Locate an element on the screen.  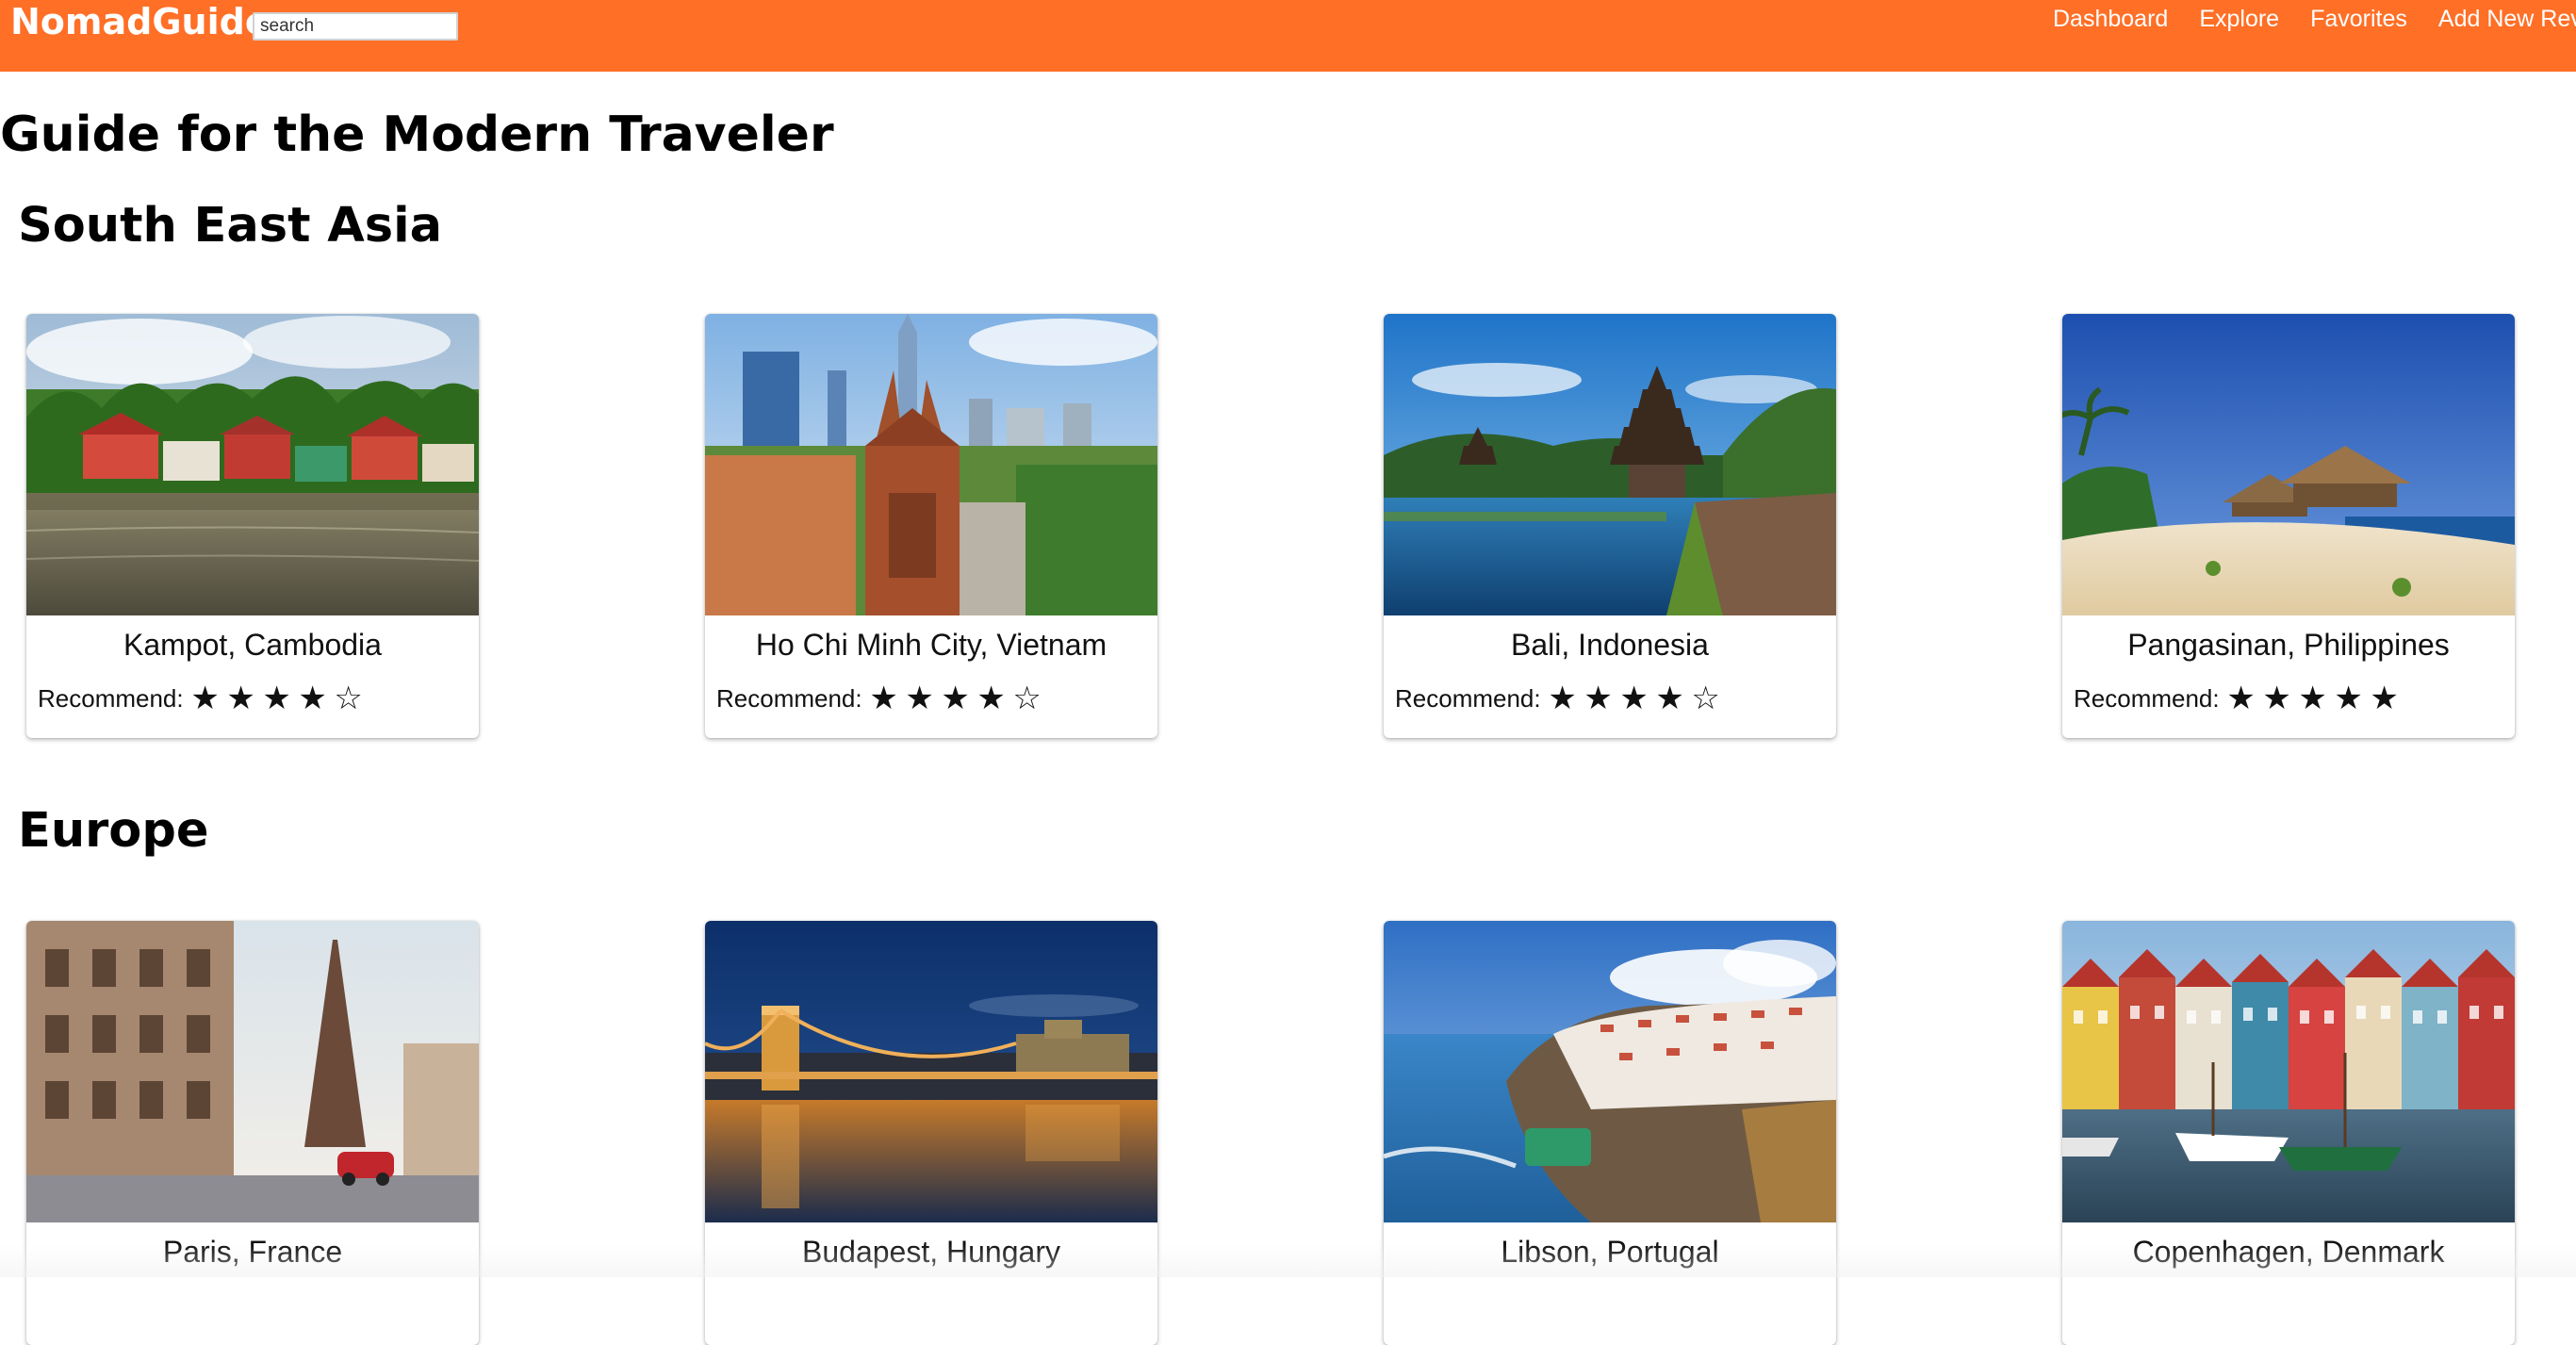
destination-name: Ho Chi Minh City, Vietnam is located at coordinates (931, 645).